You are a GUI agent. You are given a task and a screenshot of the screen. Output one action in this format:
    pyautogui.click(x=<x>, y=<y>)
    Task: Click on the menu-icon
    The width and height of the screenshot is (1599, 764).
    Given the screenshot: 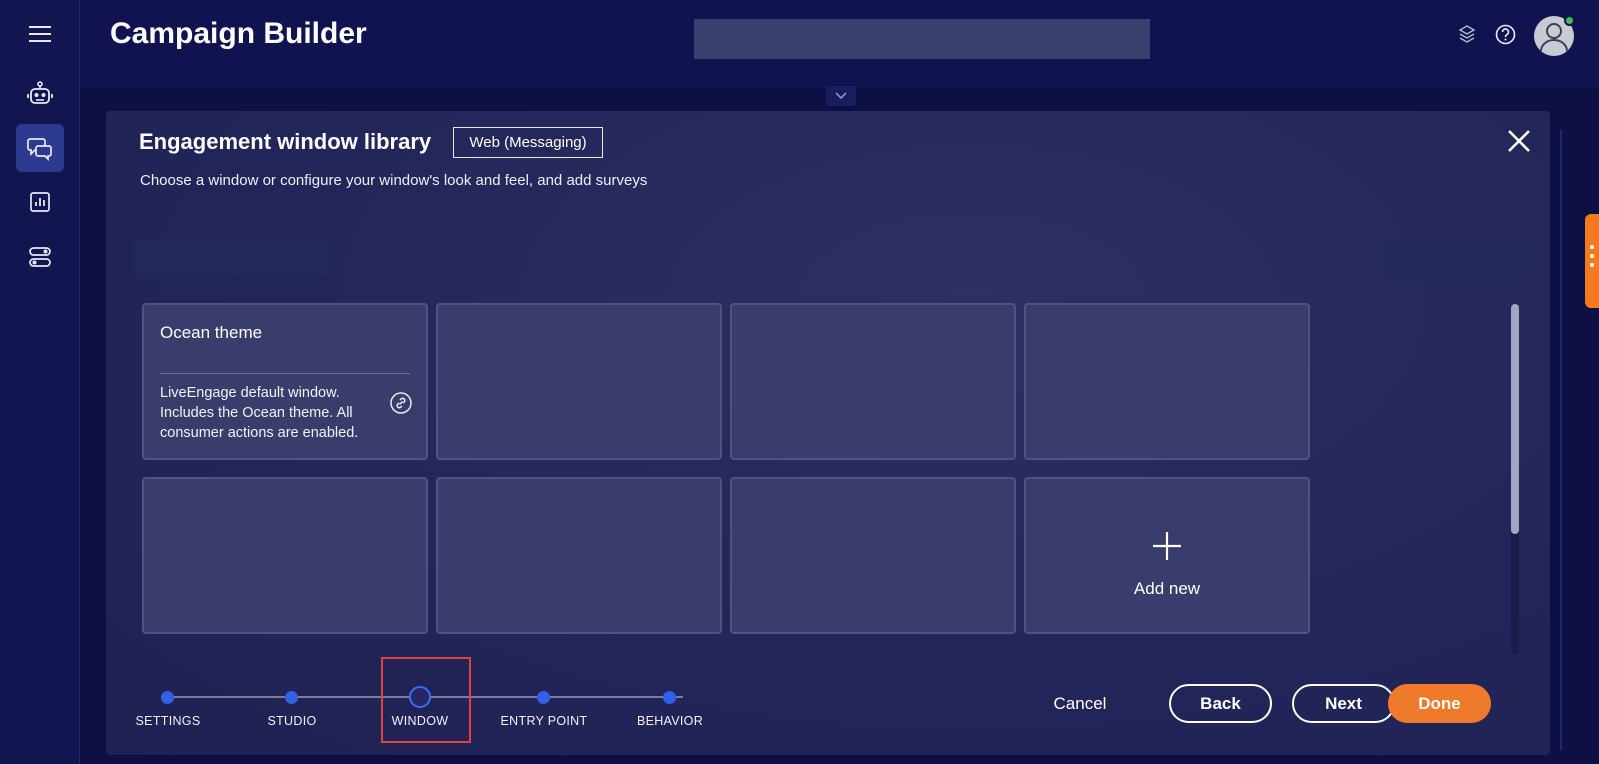 What is the action you would take?
    pyautogui.click(x=40, y=34)
    